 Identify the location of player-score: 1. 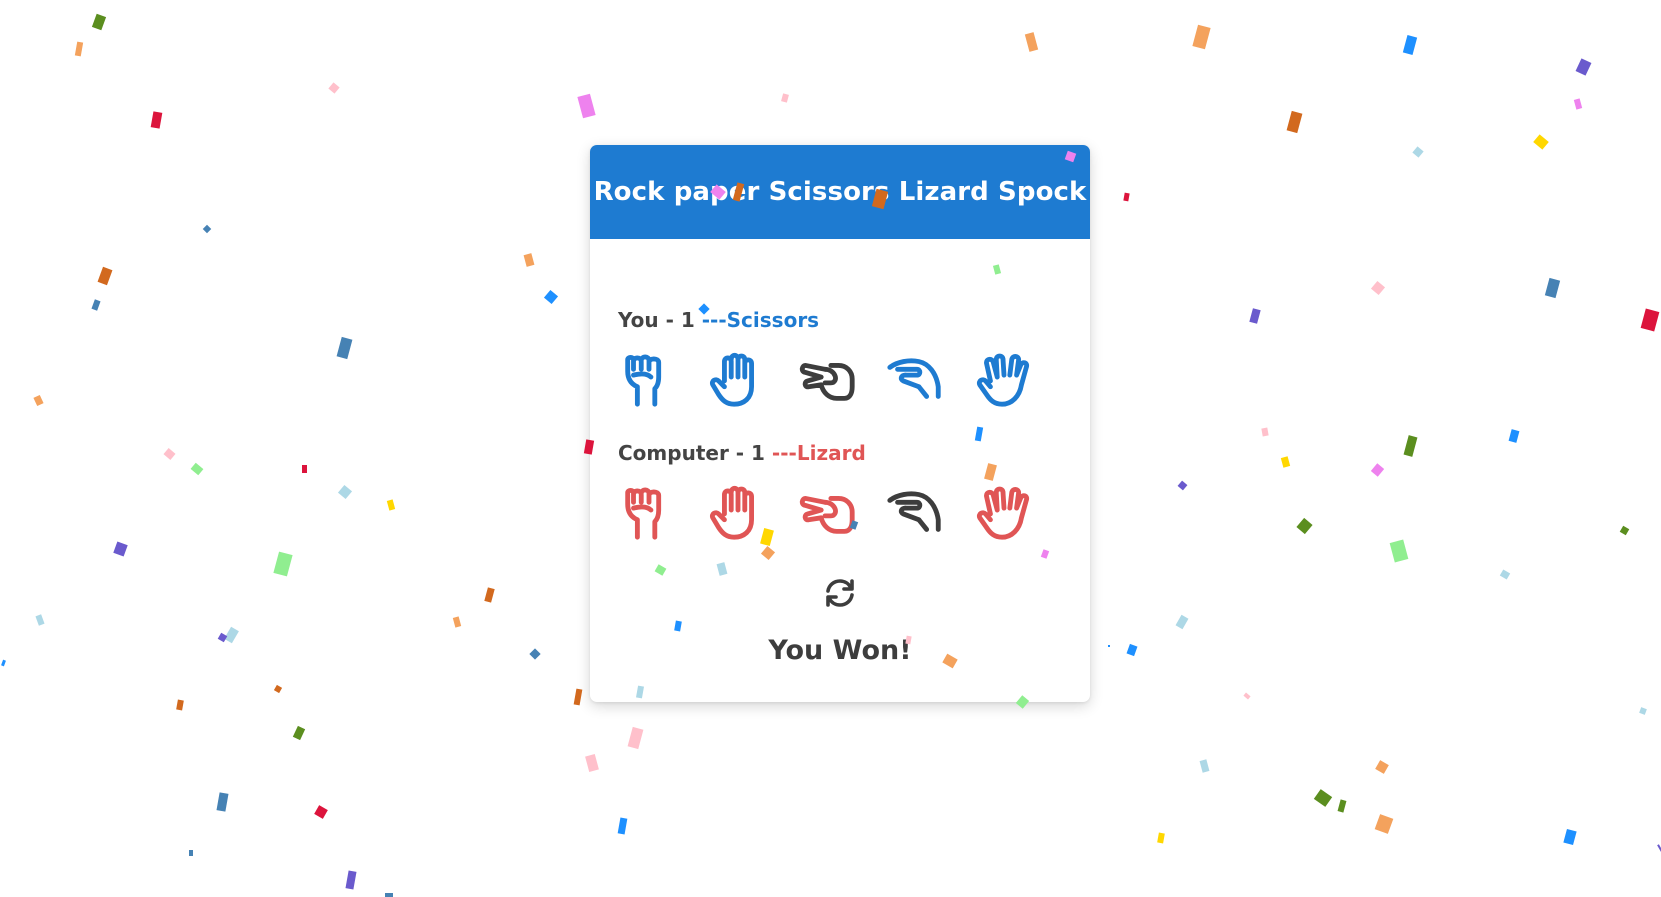
(687, 320).